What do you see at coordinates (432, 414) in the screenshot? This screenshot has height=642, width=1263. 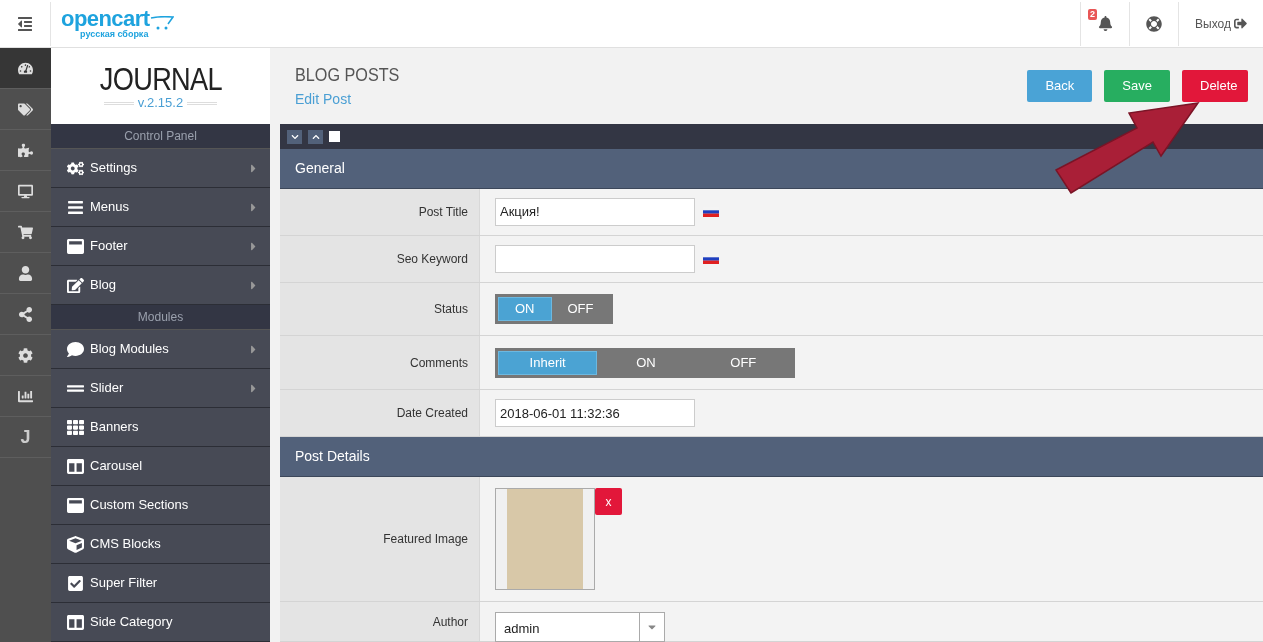 I see `field-label: Date Created` at bounding box center [432, 414].